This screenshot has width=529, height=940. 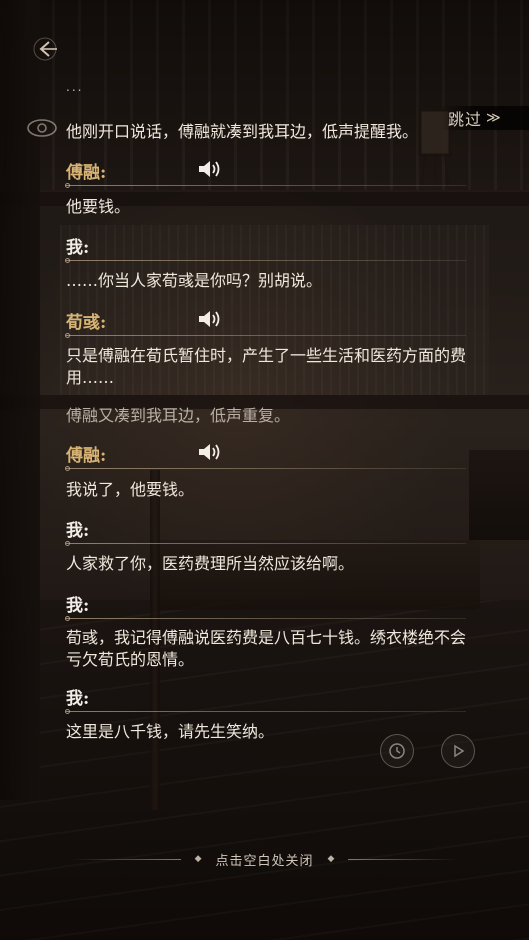 I want to click on dialogue-text: 荀彧，我记得傅融说医药费是八百七十钱。绣衣楼绝不会亏欠荀氏的恩情。, so click(x=266, y=648).